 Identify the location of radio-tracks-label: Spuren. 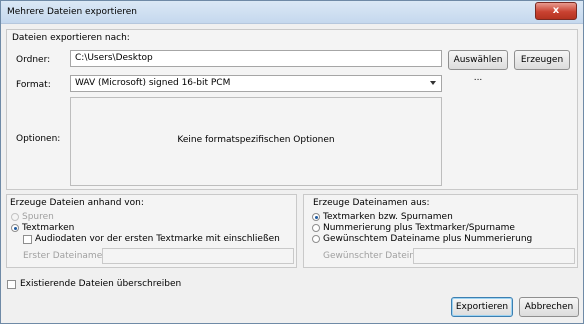
(38, 217).